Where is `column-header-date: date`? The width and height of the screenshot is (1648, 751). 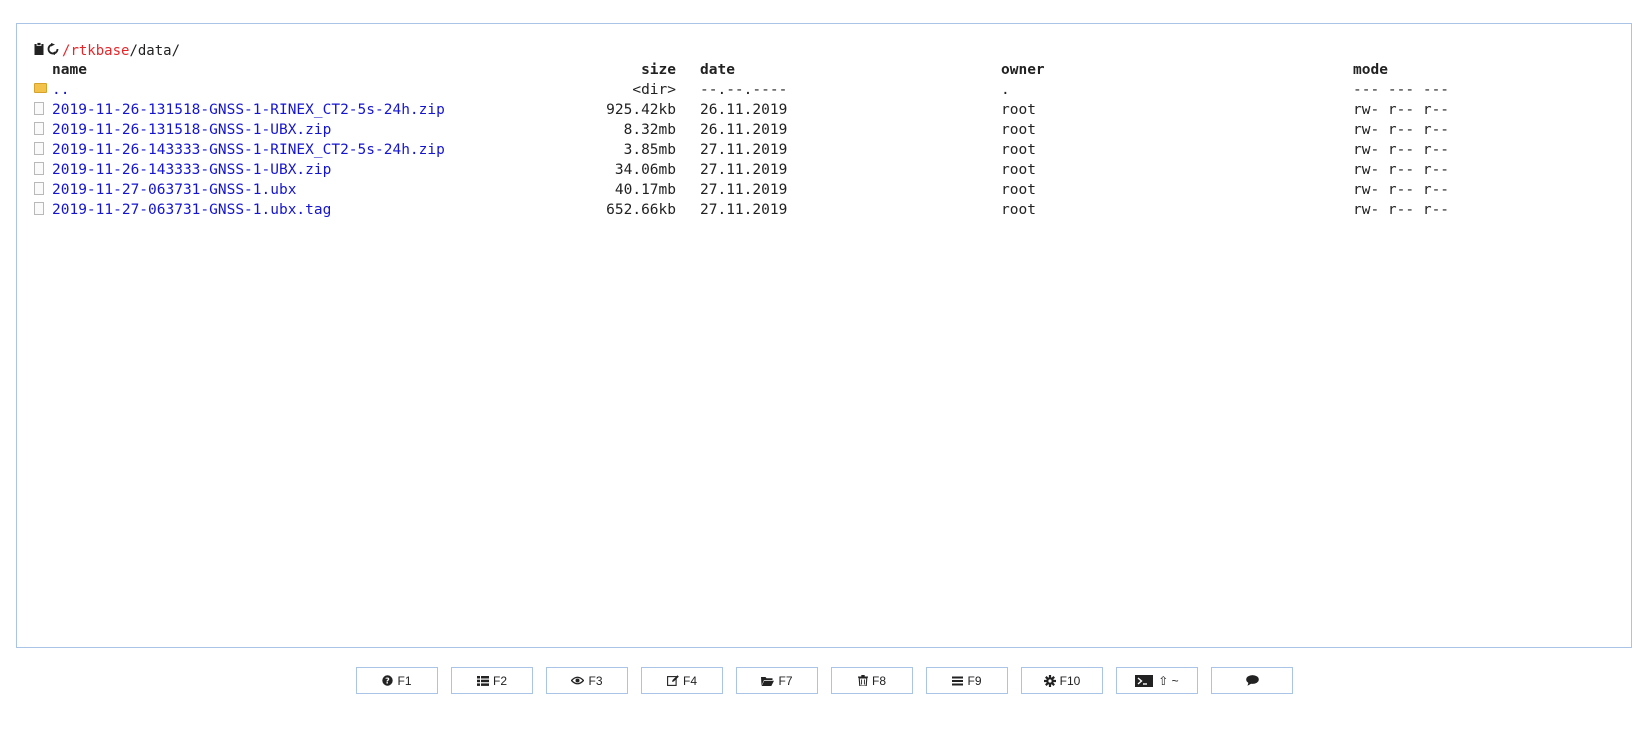 column-header-date: date is located at coordinates (850, 70).